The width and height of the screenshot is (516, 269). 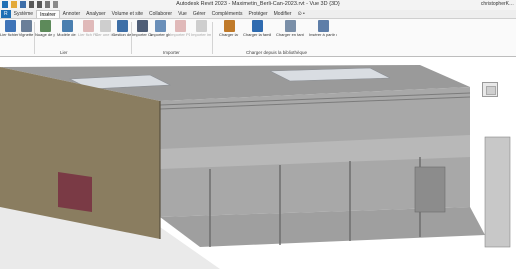 I want to click on panel-label-importer: Importer, so click(x=171, y=52).